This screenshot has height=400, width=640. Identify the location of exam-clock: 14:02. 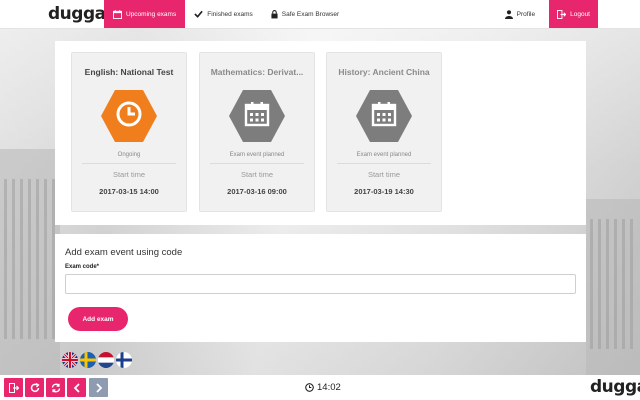
(323, 387).